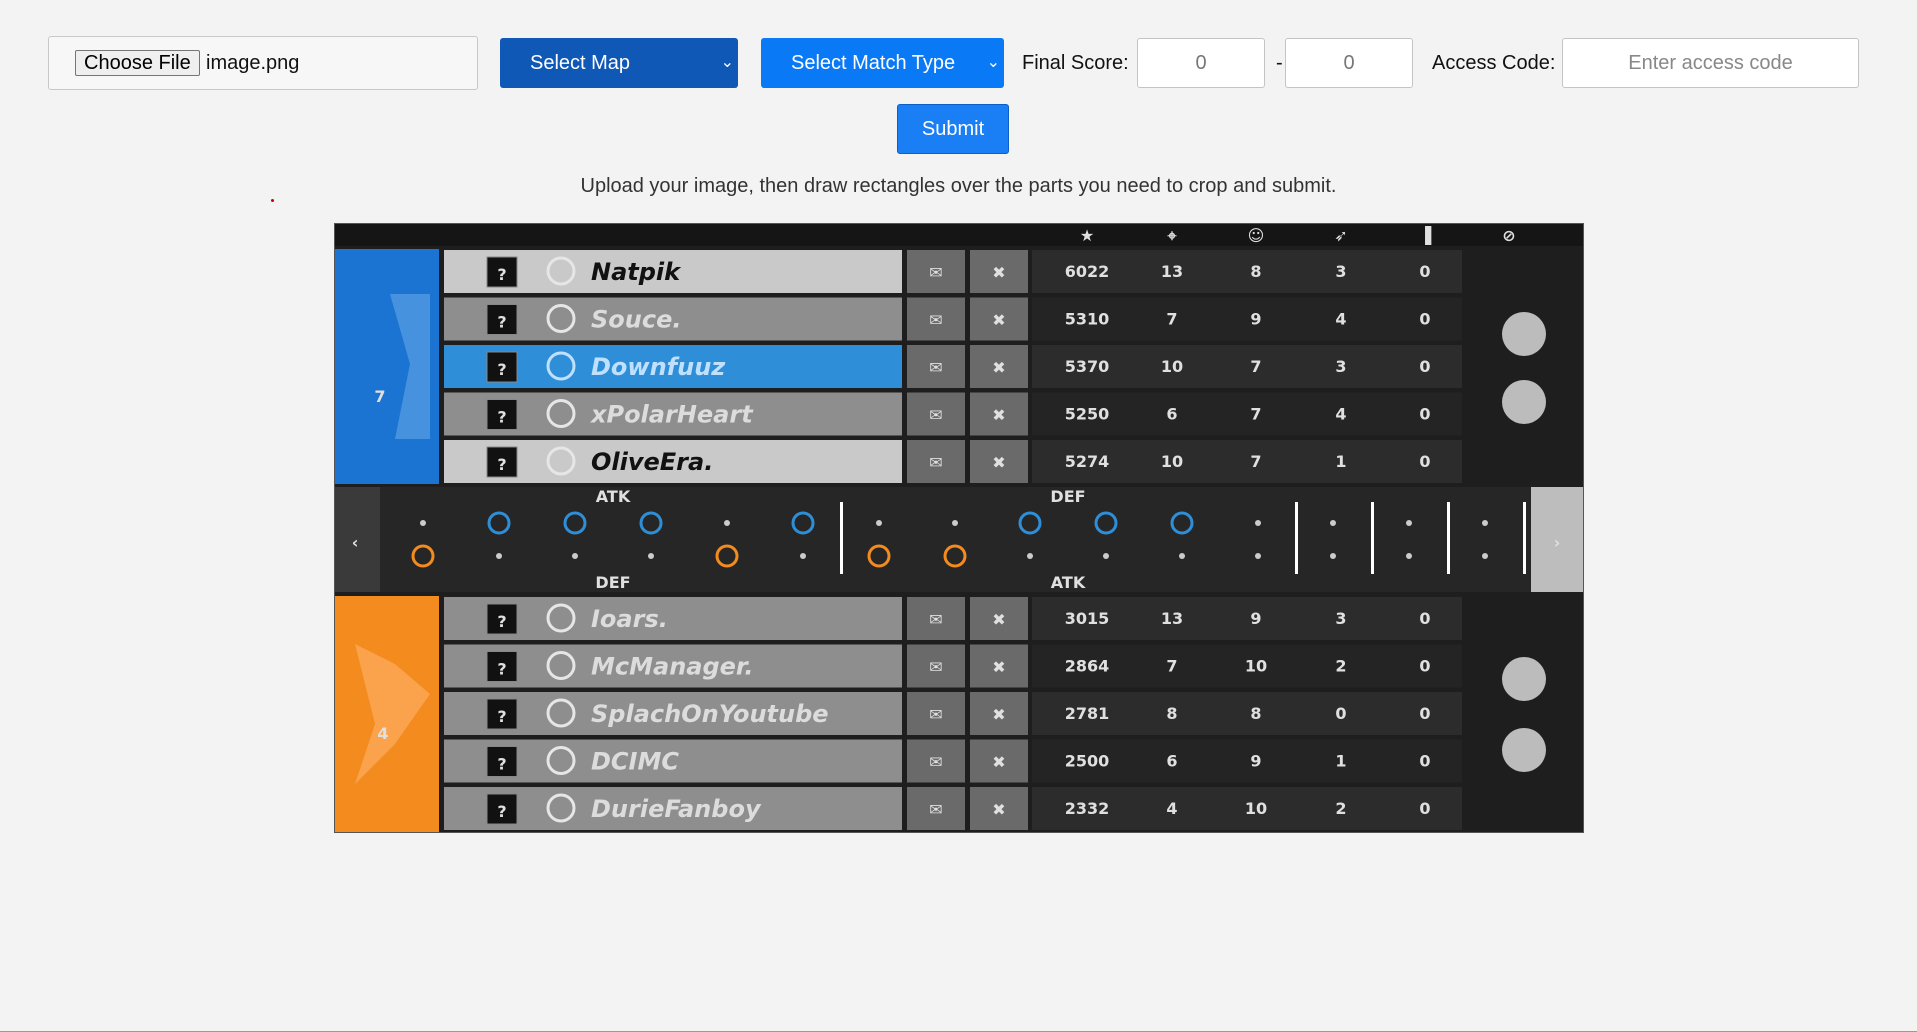  Describe the element at coordinates (1087, 235) in the screenshot. I see `star-icon: ★` at that location.